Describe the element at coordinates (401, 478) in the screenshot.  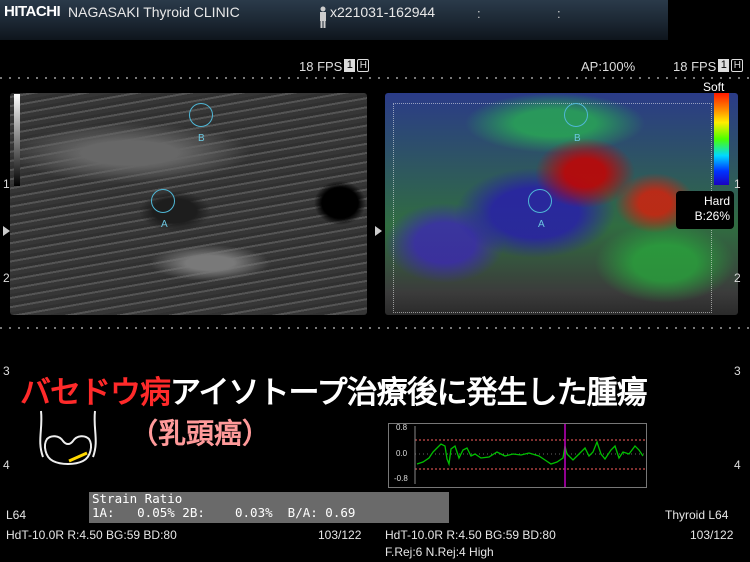
I see `graph-y-label: -0.8` at that location.